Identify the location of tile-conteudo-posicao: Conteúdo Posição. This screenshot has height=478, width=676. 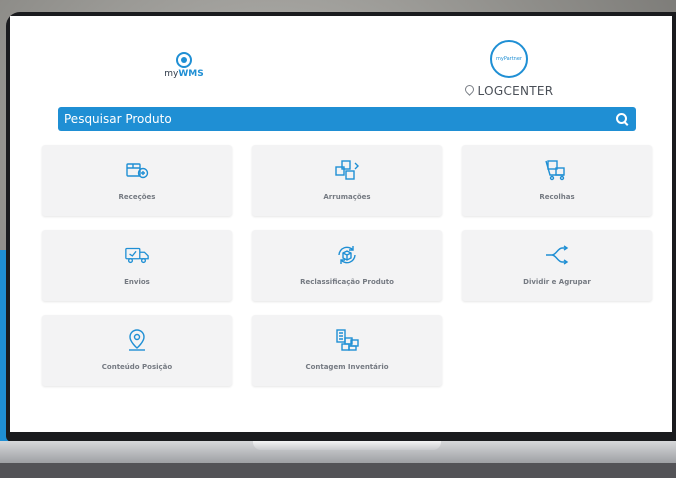
(137, 350).